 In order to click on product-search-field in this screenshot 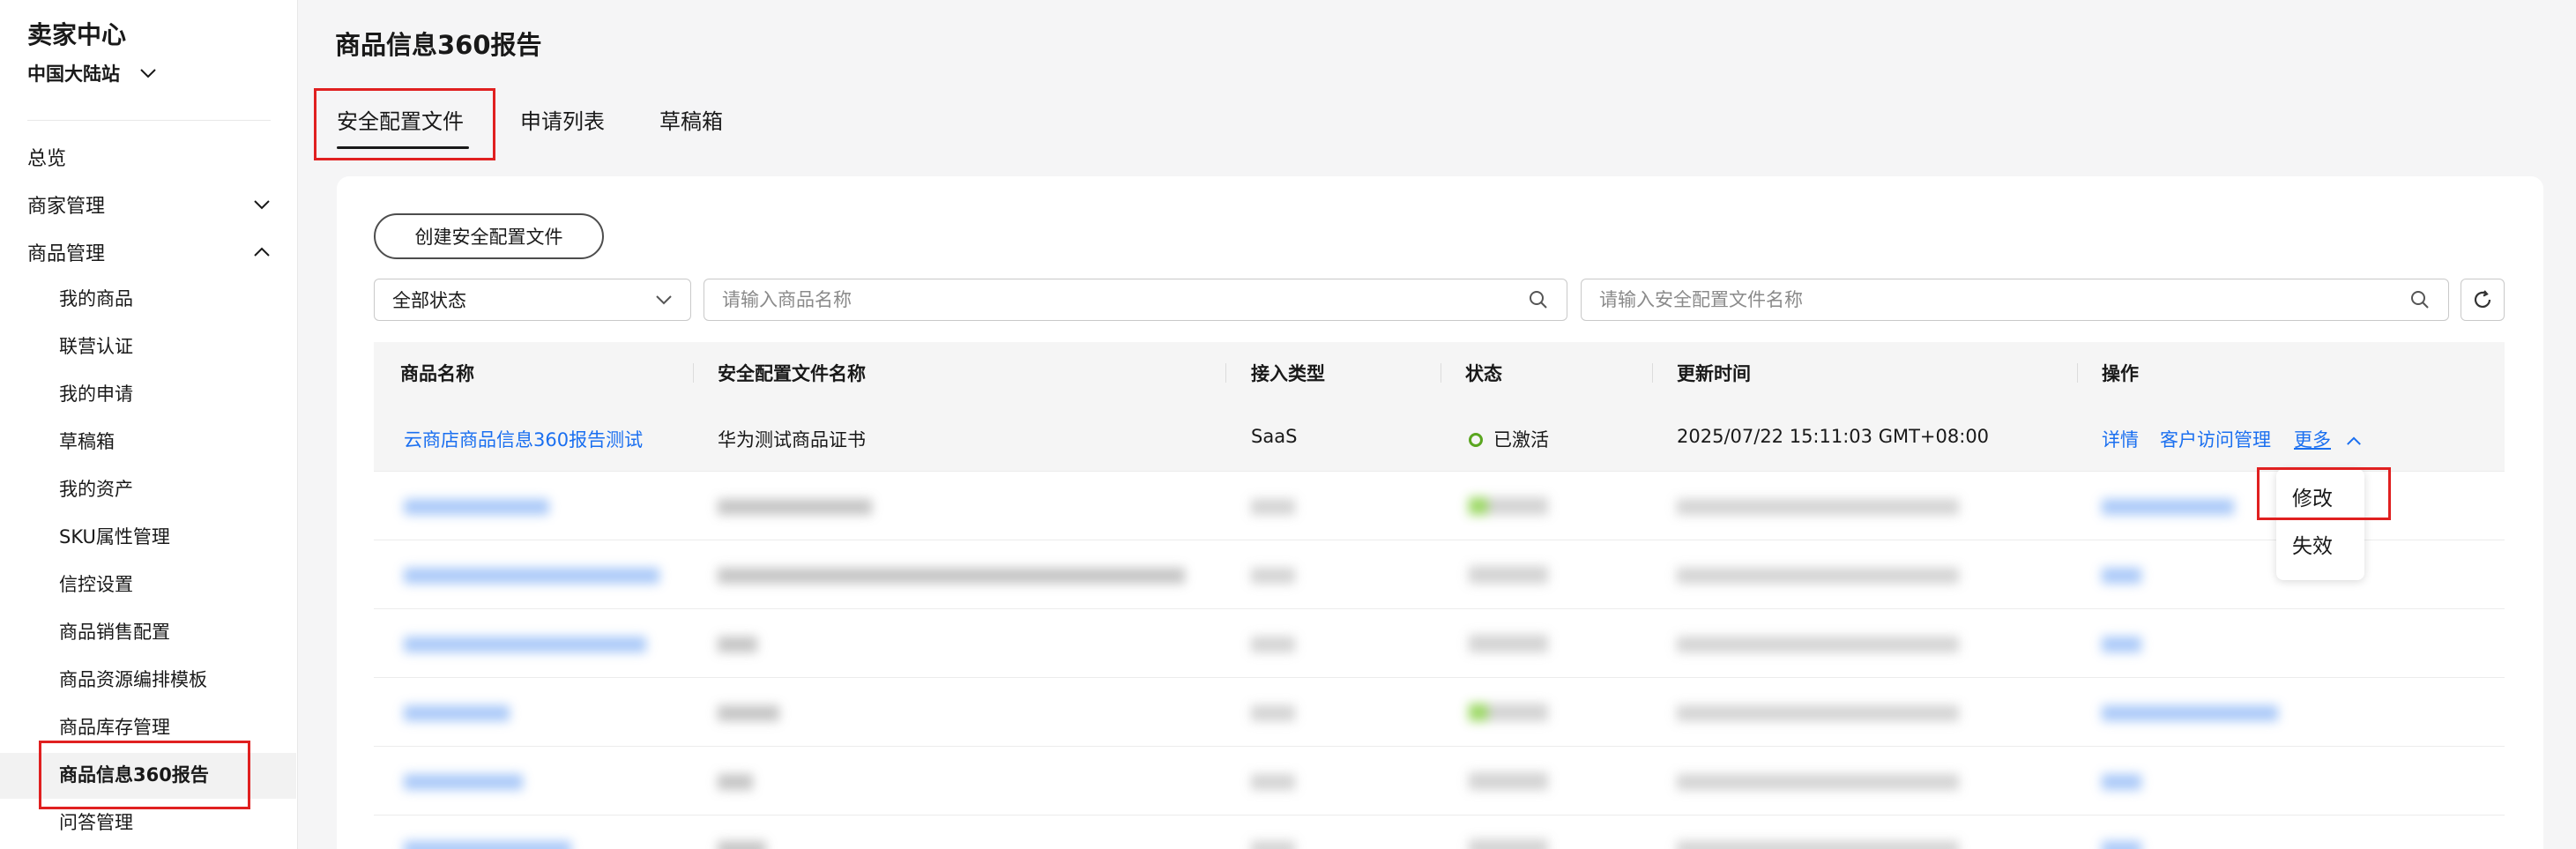, I will do `click(1135, 300)`.